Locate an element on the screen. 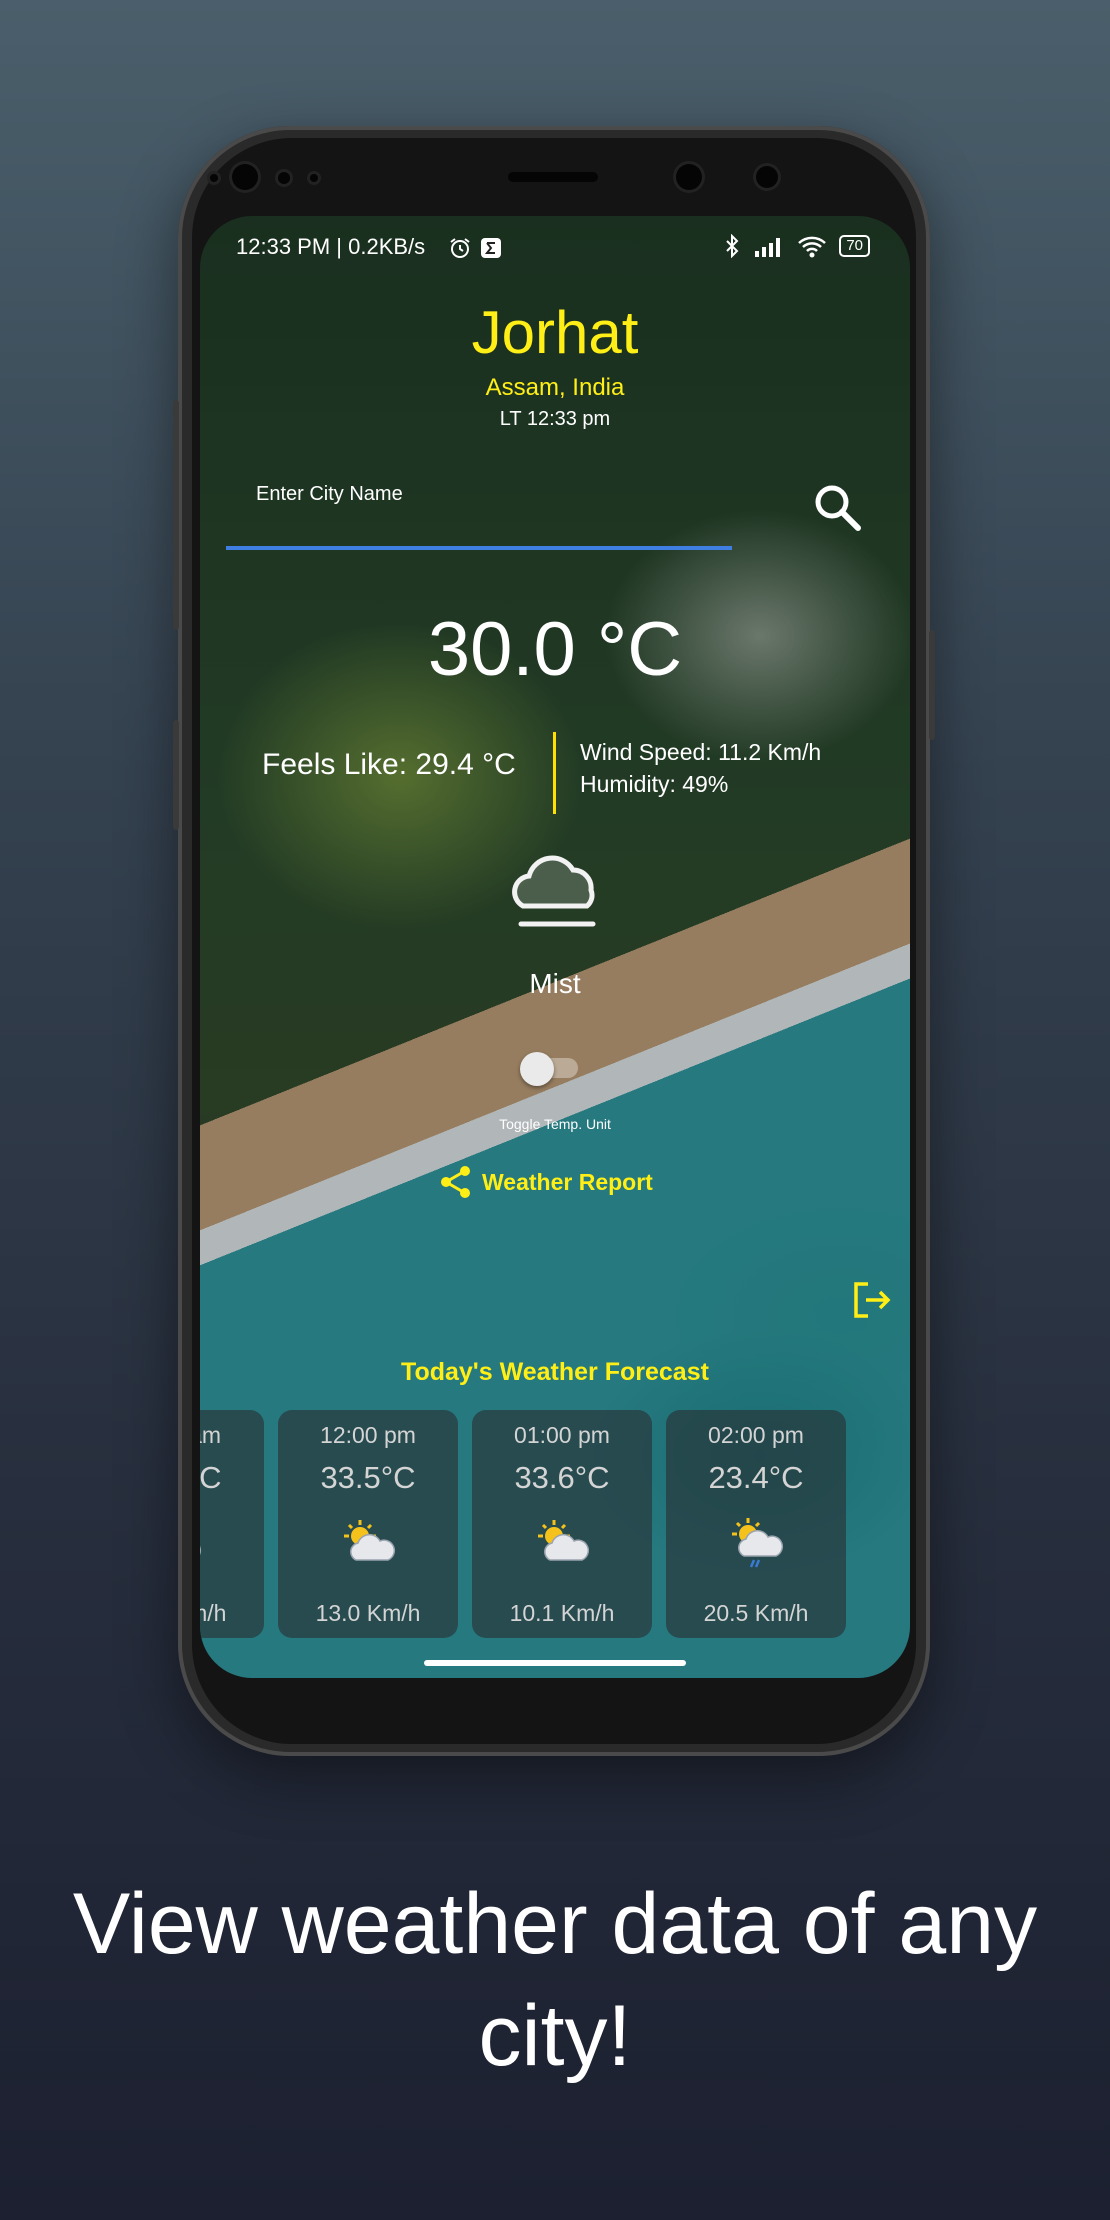 The image size is (1110, 2220). wifi-icon is located at coordinates (812, 247).